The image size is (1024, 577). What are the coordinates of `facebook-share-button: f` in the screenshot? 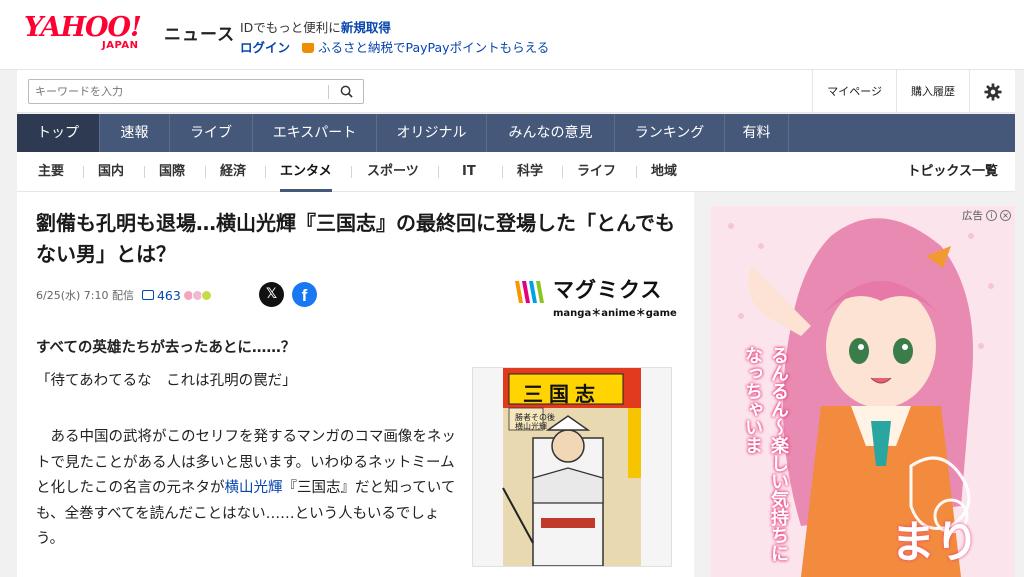 It's located at (304, 294).